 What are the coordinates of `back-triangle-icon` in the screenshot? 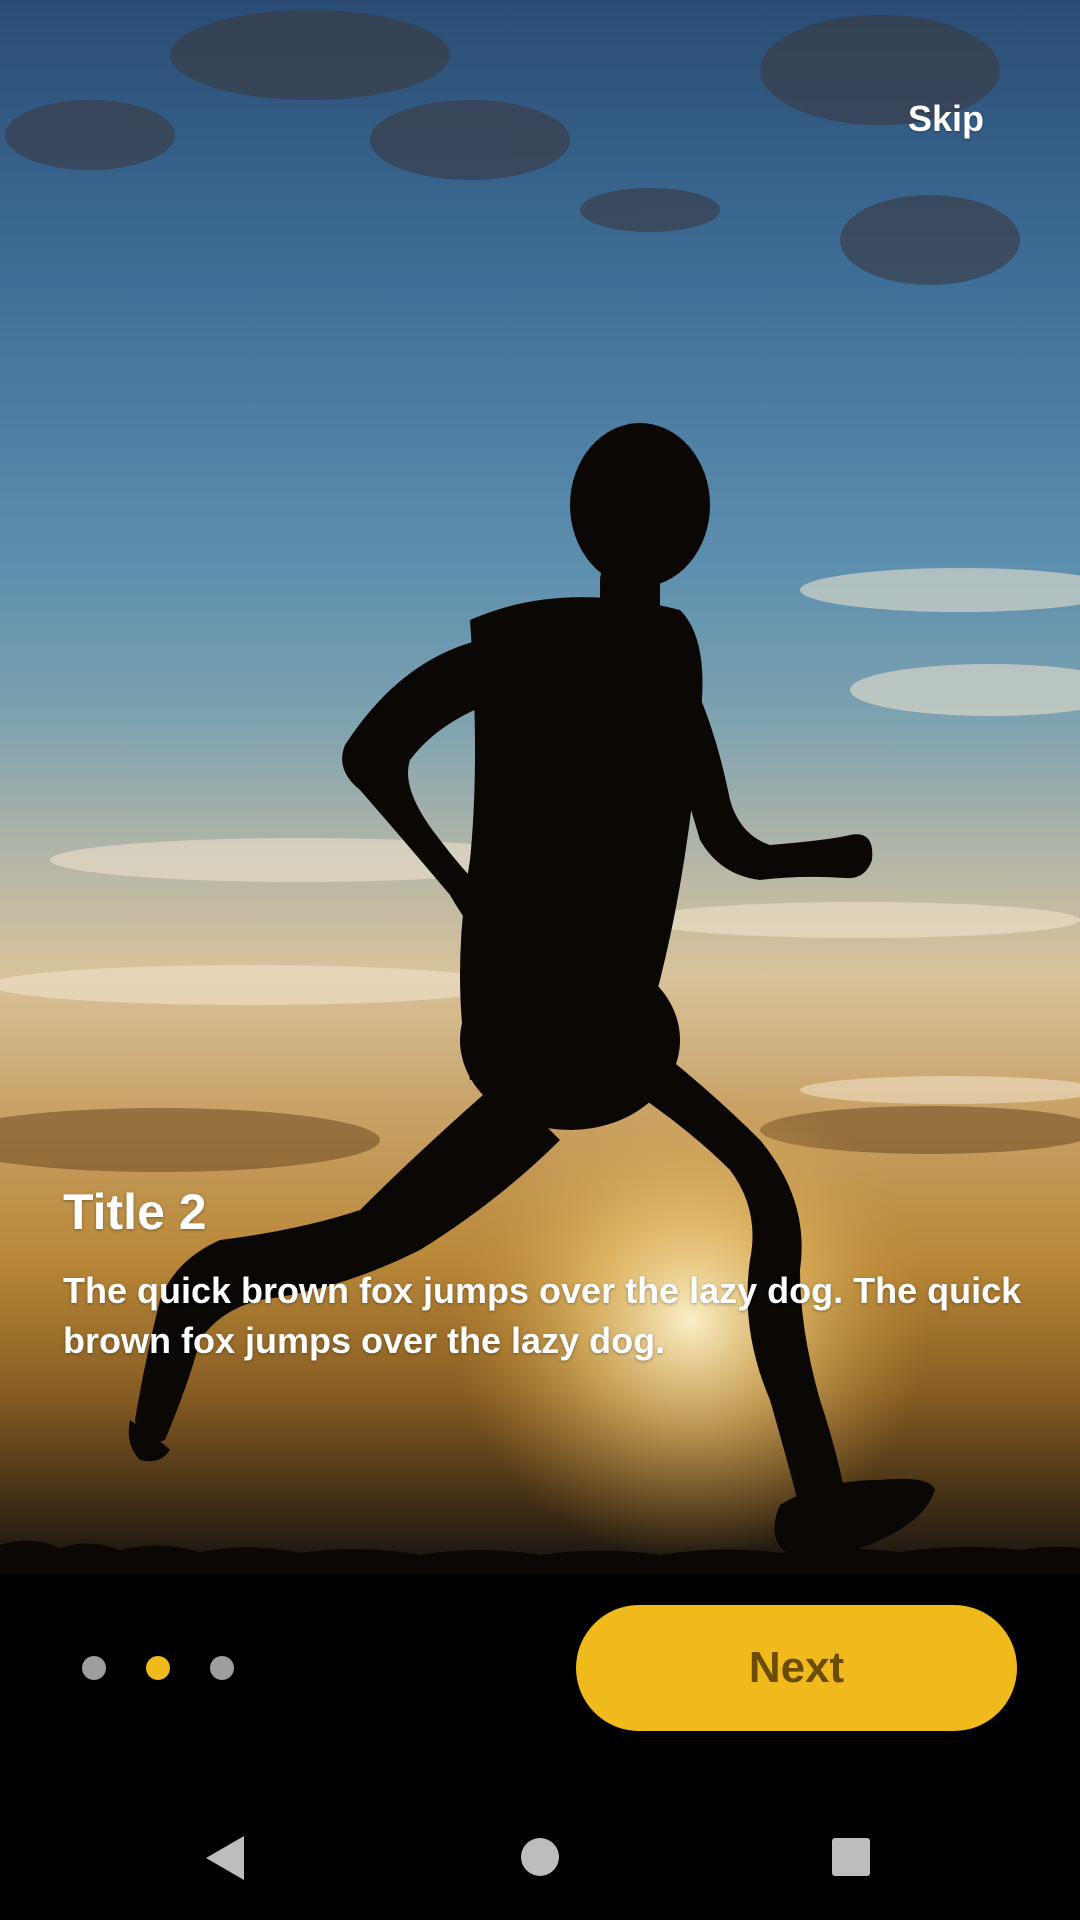 It's located at (225, 1858).